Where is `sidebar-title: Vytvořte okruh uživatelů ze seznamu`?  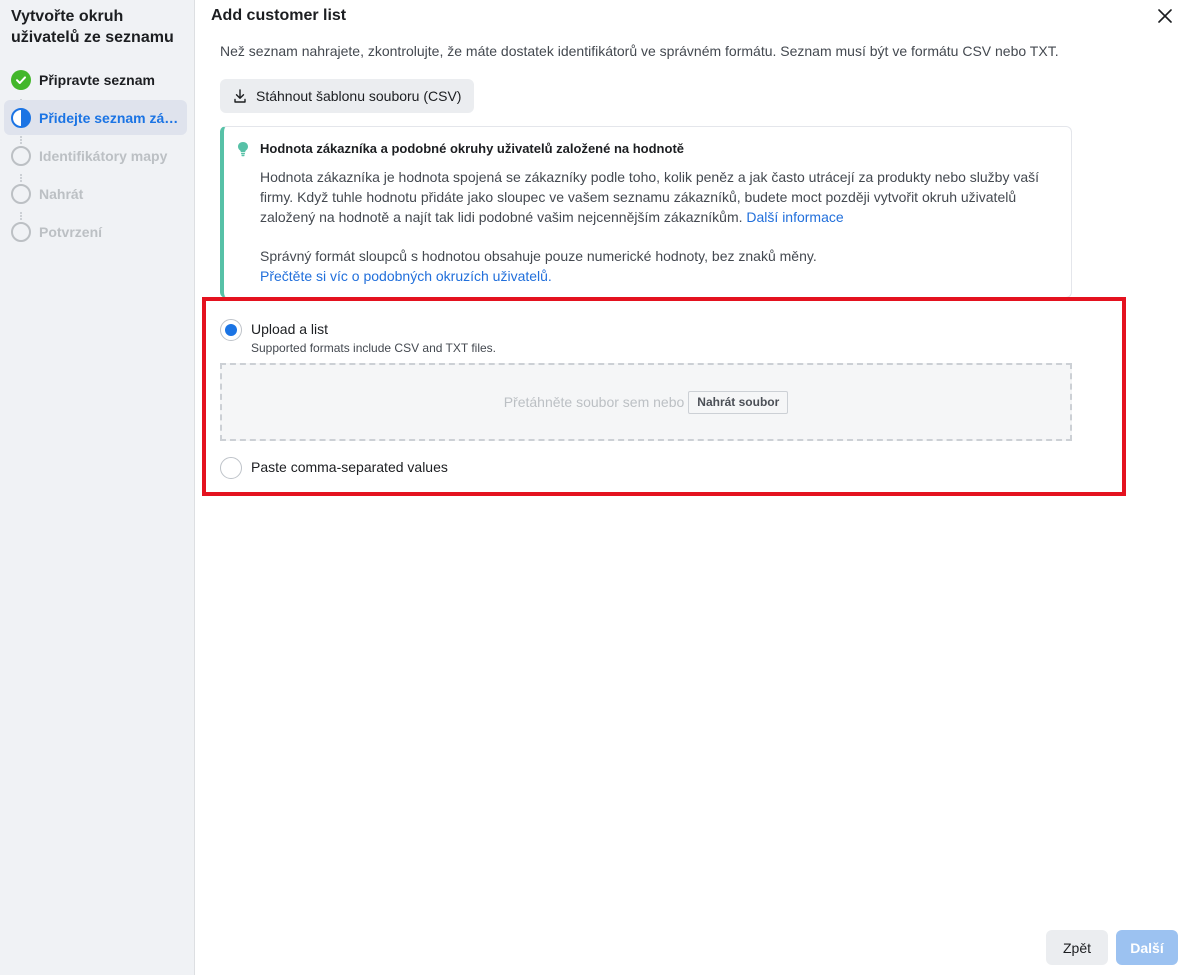
sidebar-title: Vytvořte okruh uživatelů ze seznamu is located at coordinates (92, 27).